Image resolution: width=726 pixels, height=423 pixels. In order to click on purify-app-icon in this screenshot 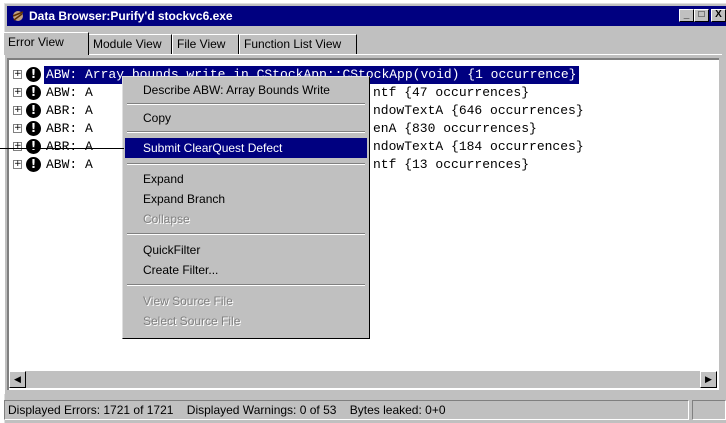, I will do `click(18, 16)`.